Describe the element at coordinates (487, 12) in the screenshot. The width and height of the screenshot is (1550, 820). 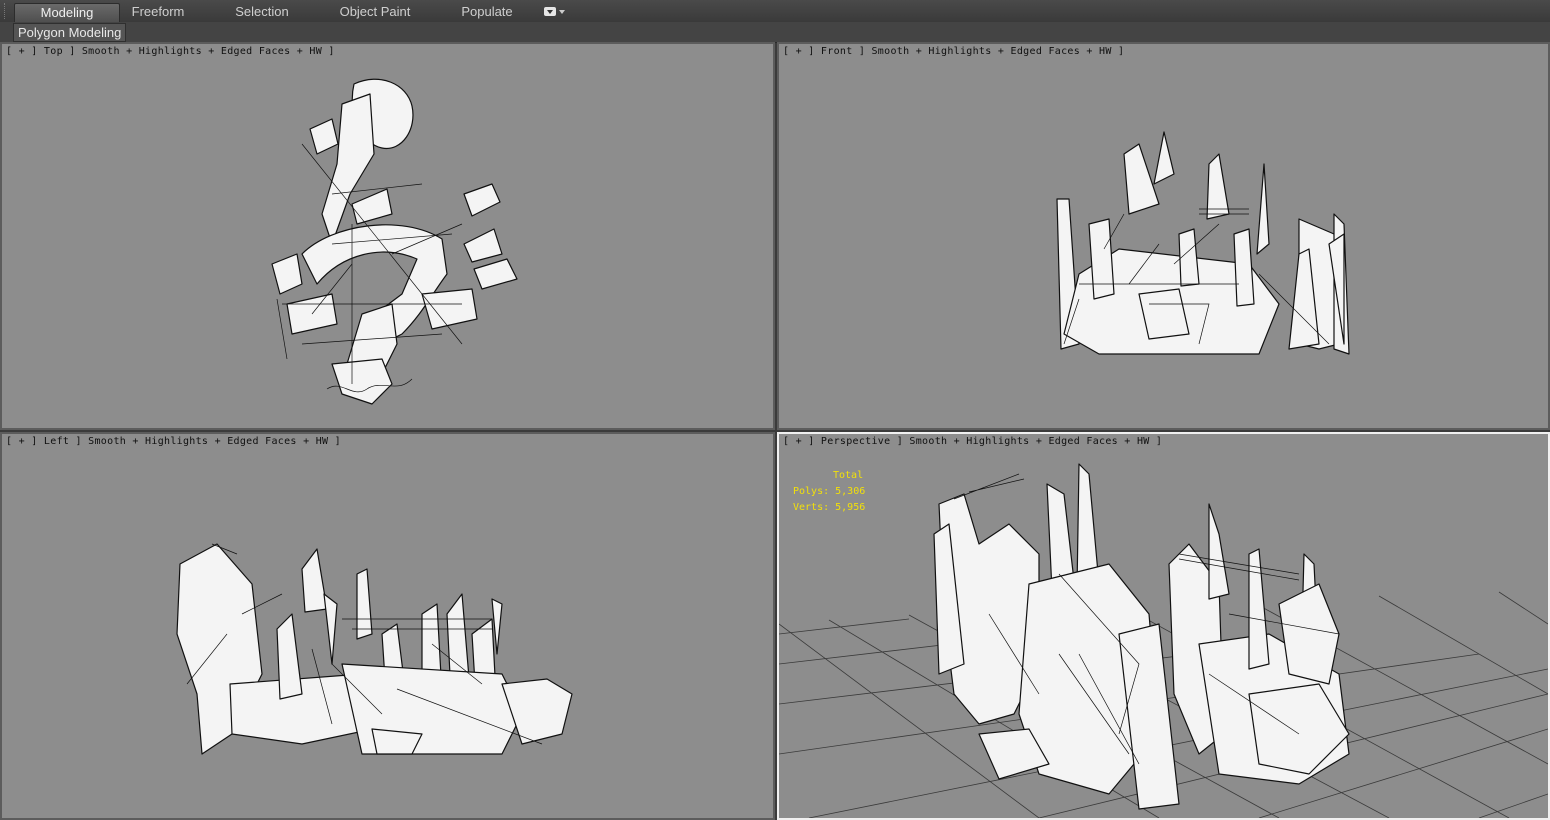
I see `tab-populate: Populate` at that location.